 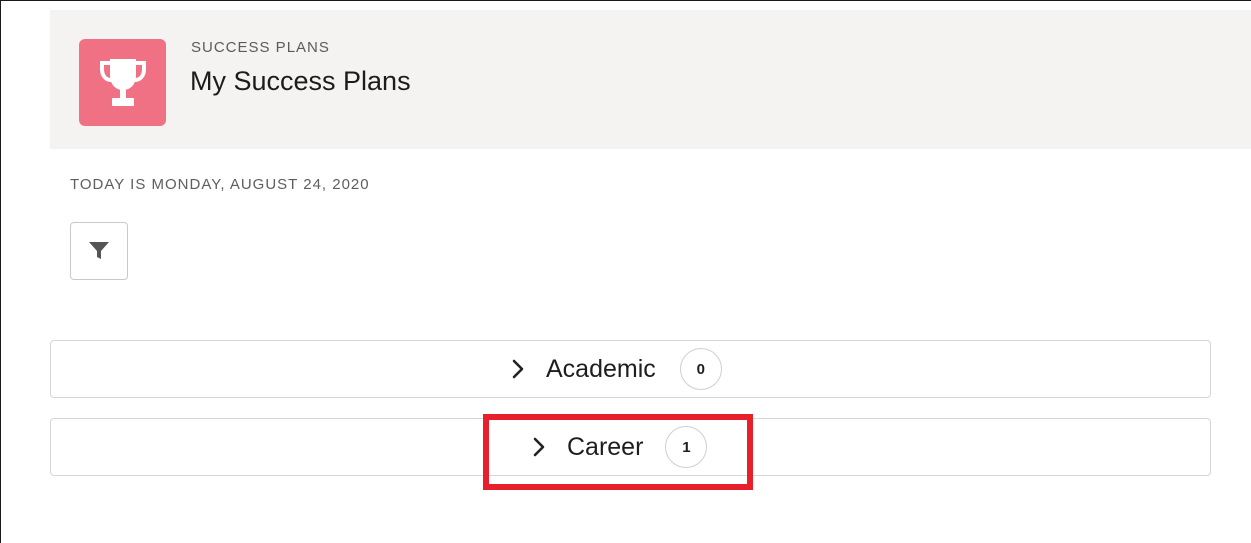 I want to click on trophy-icon, so click(x=122, y=82).